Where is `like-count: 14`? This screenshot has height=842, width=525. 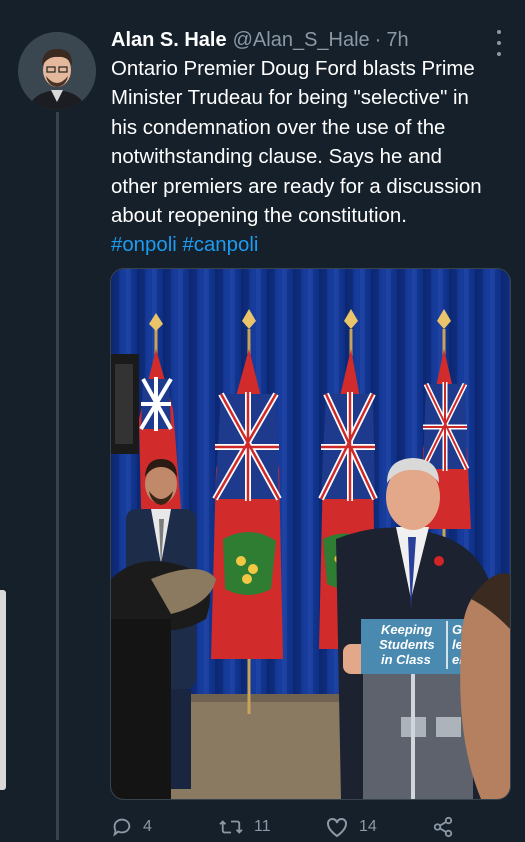 like-count: 14 is located at coordinates (368, 826).